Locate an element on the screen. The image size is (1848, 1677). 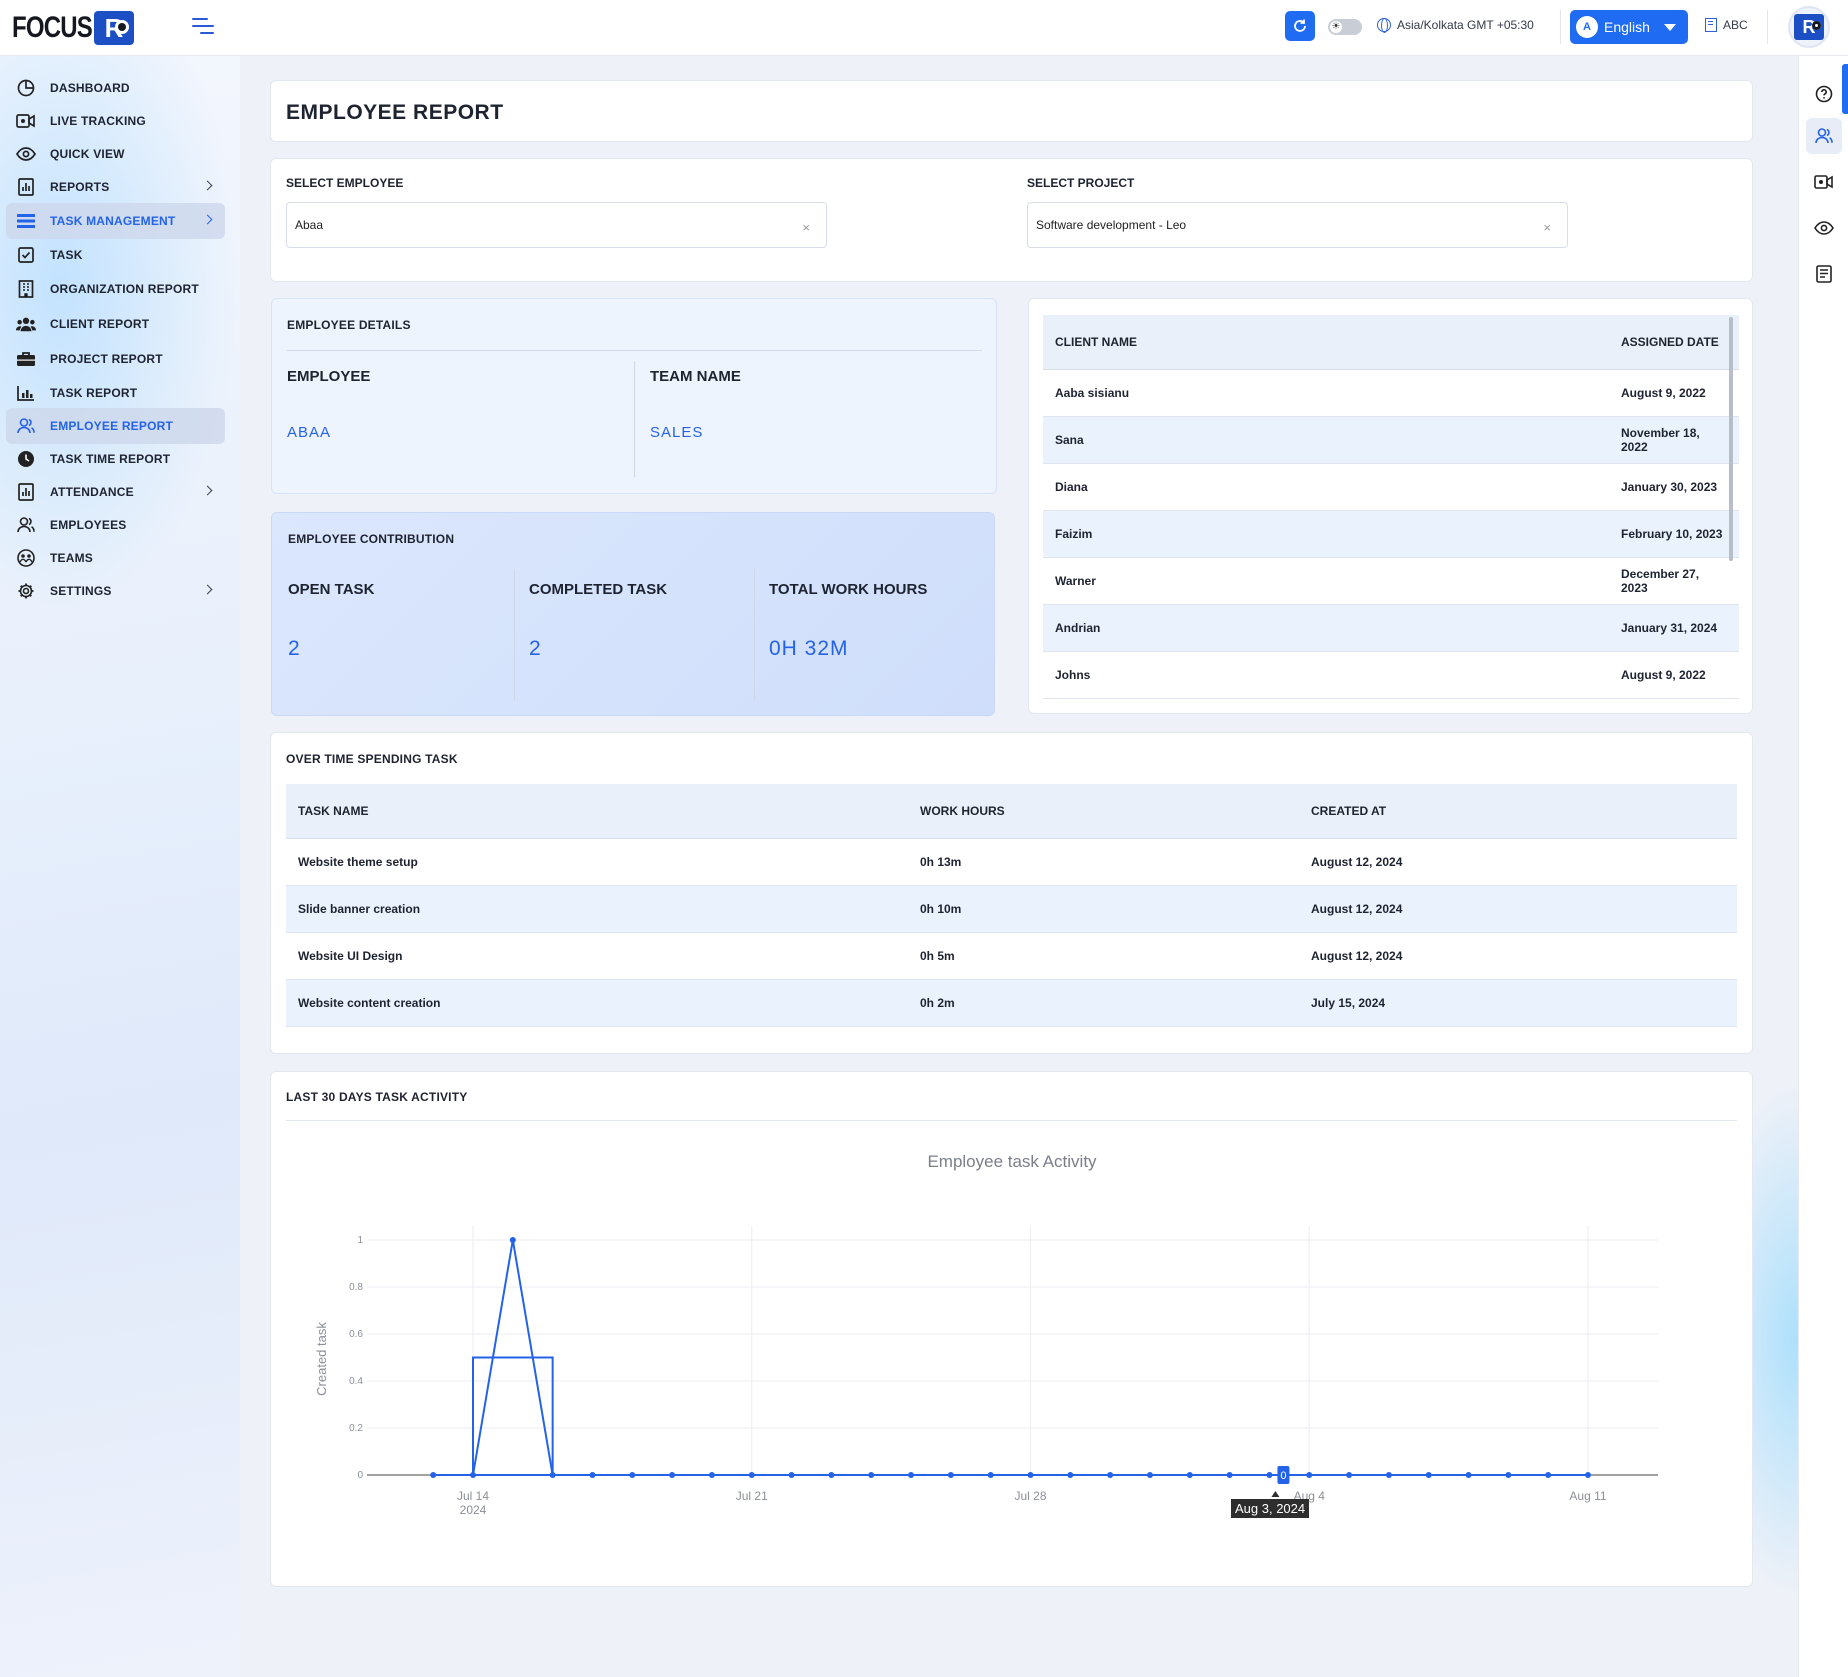
y-axis-label: Created task is located at coordinates (321, 1359).